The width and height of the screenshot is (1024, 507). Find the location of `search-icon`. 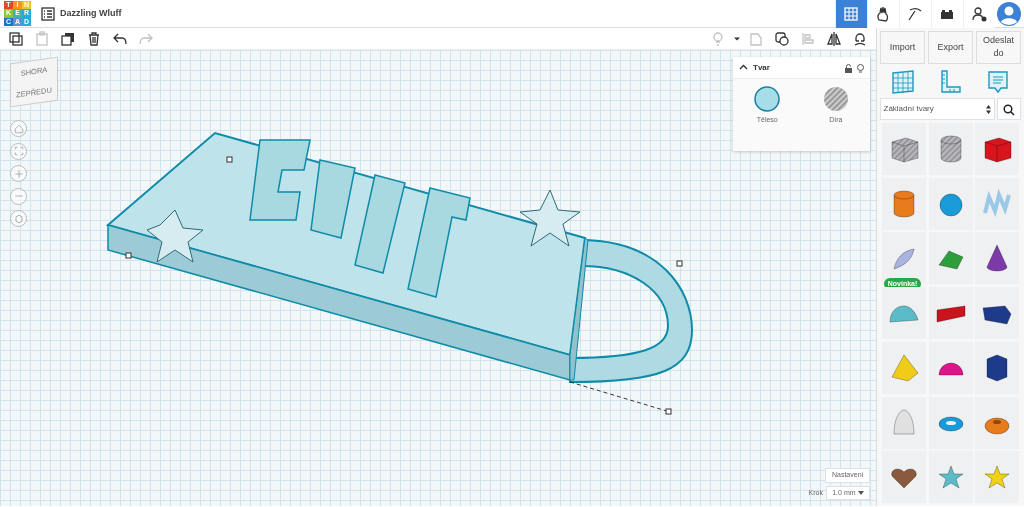

search-icon is located at coordinates (1009, 109).